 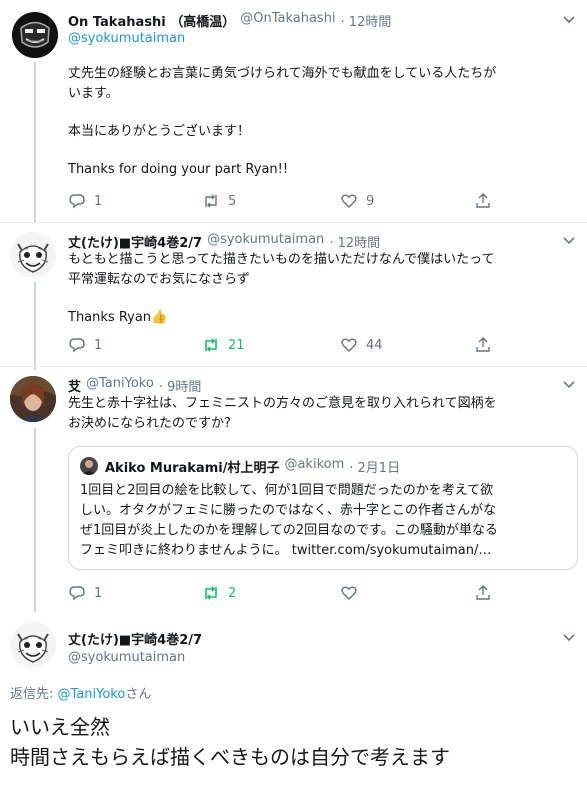 What do you see at coordinates (120, 385) in the screenshot?
I see `handle: @TaniYoko` at bounding box center [120, 385].